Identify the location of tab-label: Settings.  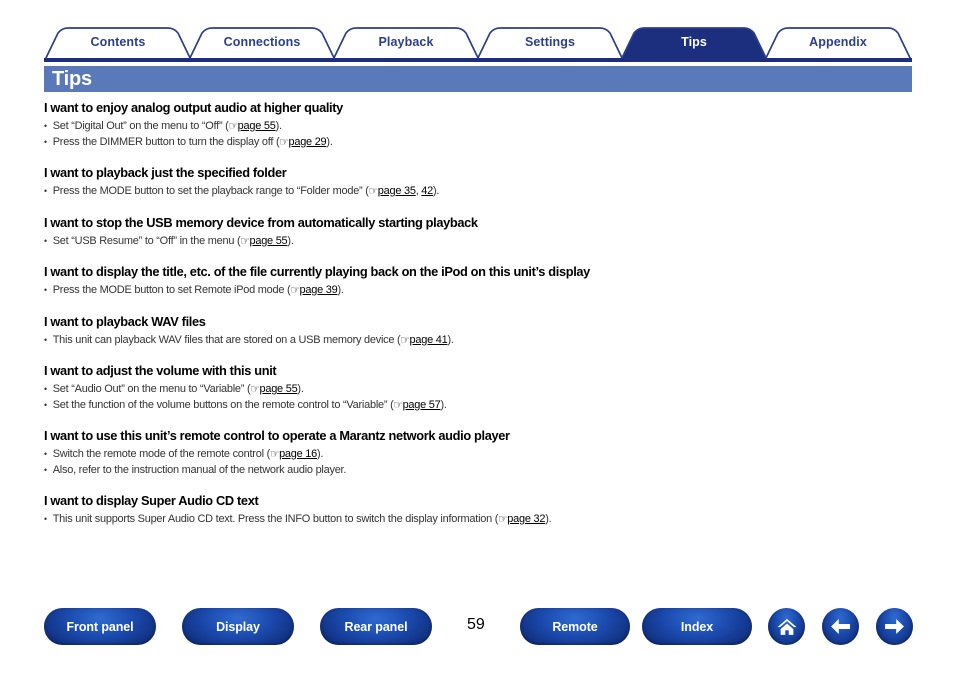
(550, 42).